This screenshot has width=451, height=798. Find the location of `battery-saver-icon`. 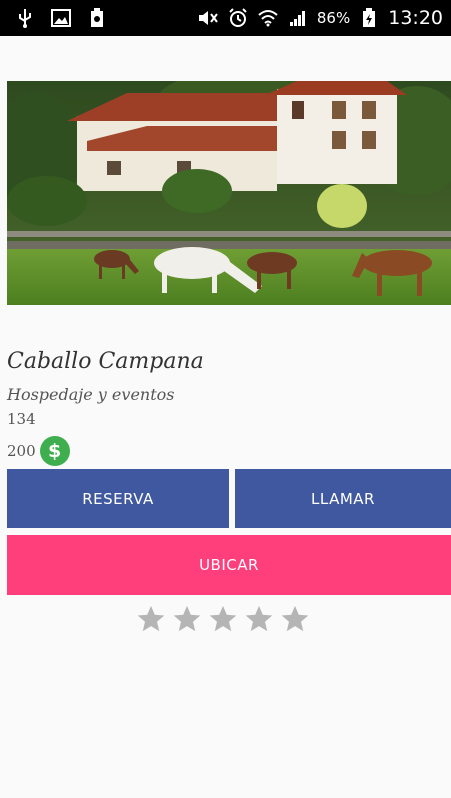

battery-saver-icon is located at coordinates (97, 18).